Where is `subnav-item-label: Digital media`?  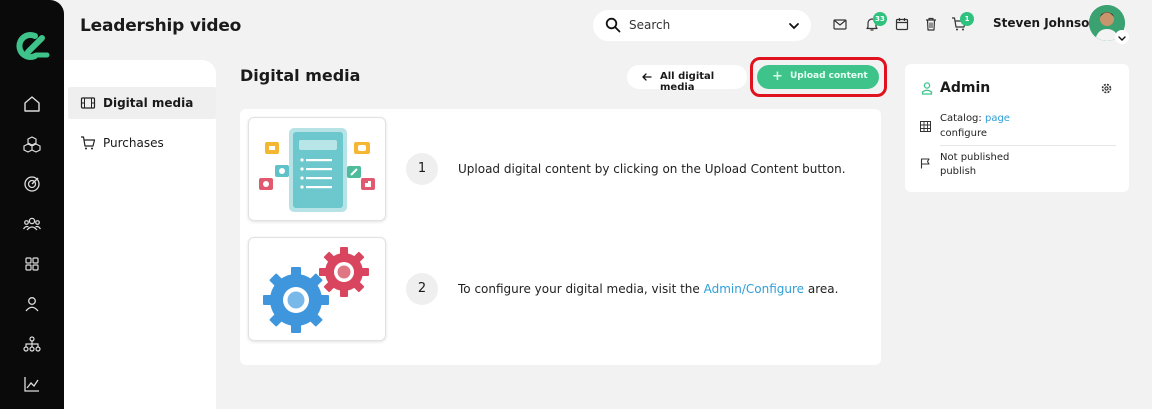
subnav-item-label: Digital media is located at coordinates (148, 103).